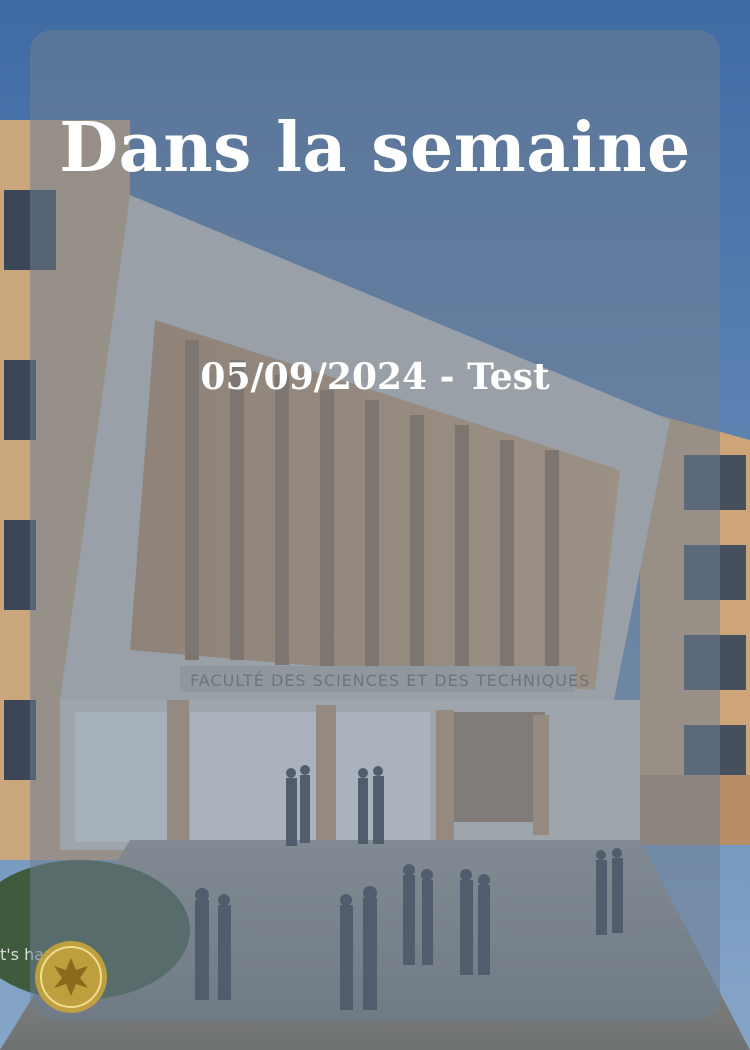 This screenshot has width=750, height=1050. Describe the element at coordinates (375, 148) in the screenshot. I see `card-title: Dans la semaine` at that location.